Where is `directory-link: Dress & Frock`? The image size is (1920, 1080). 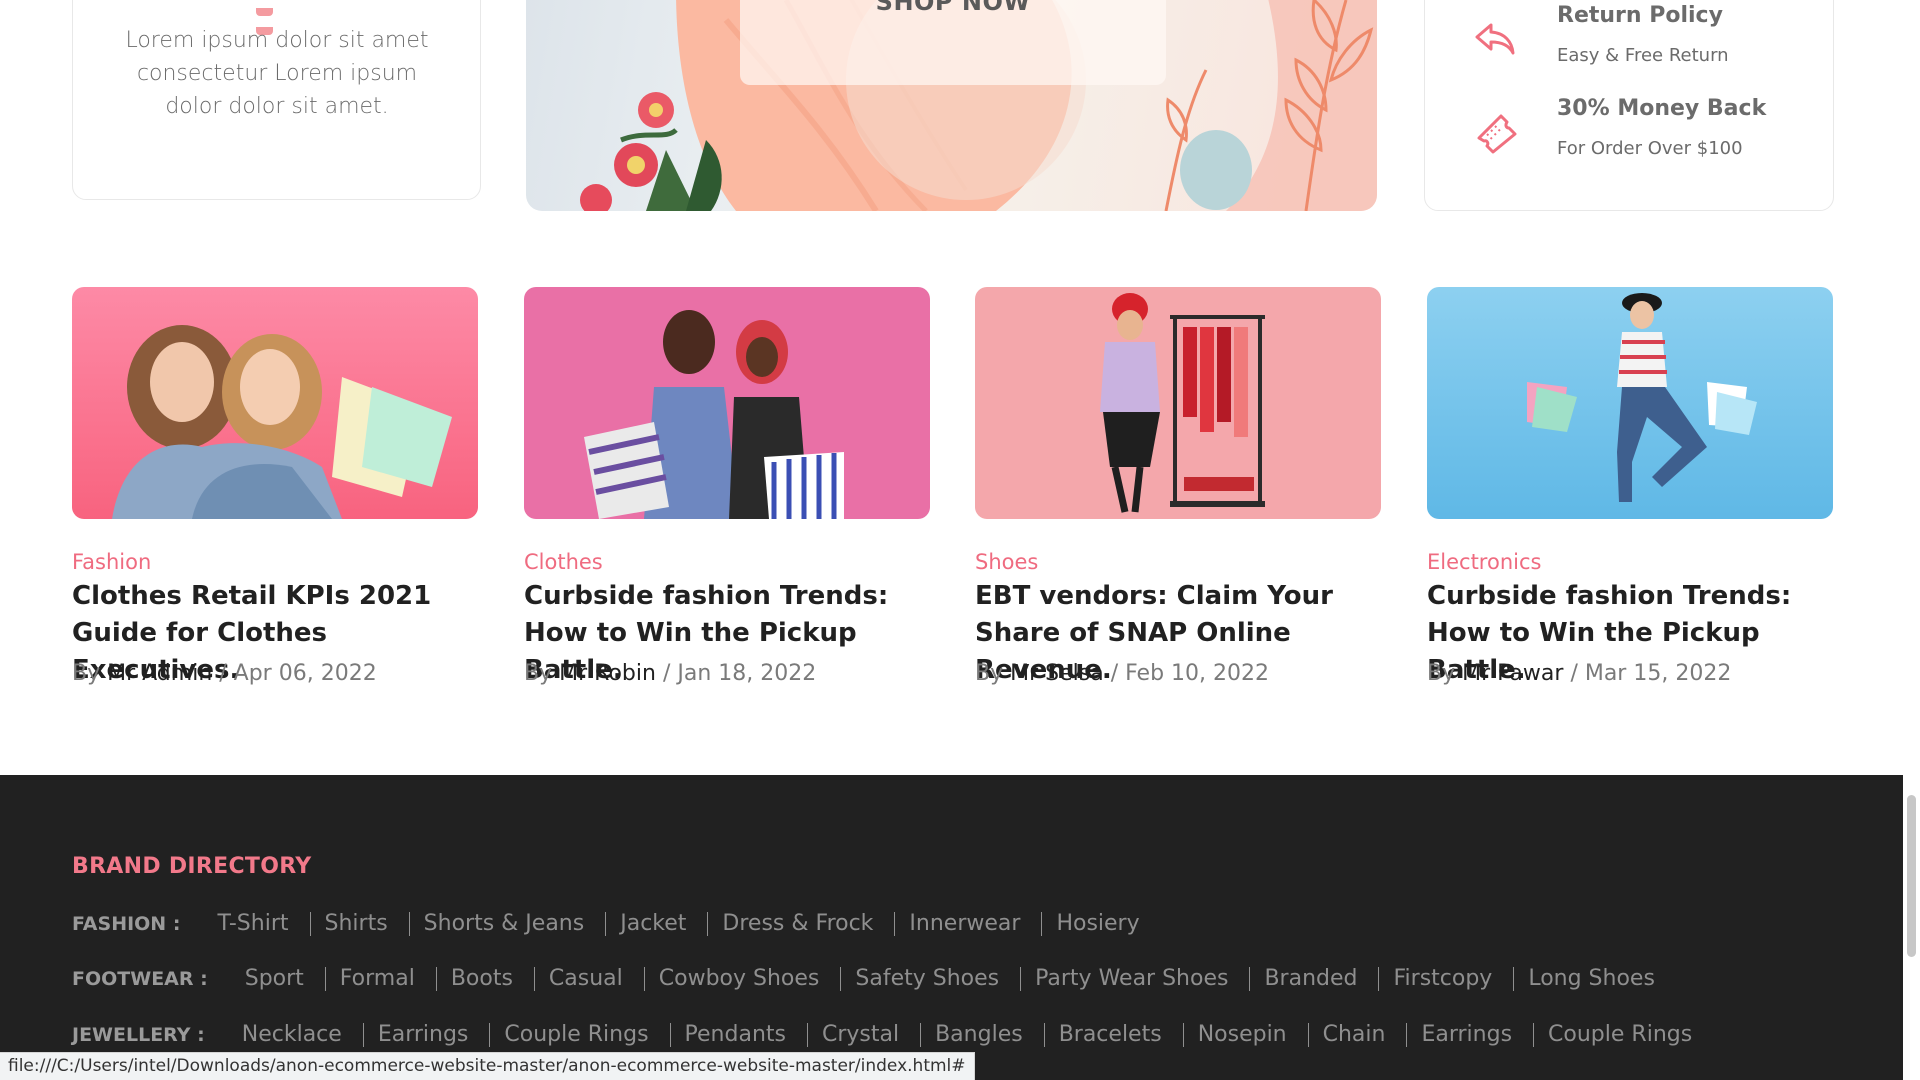 directory-link: Dress & Frock is located at coordinates (797, 924).